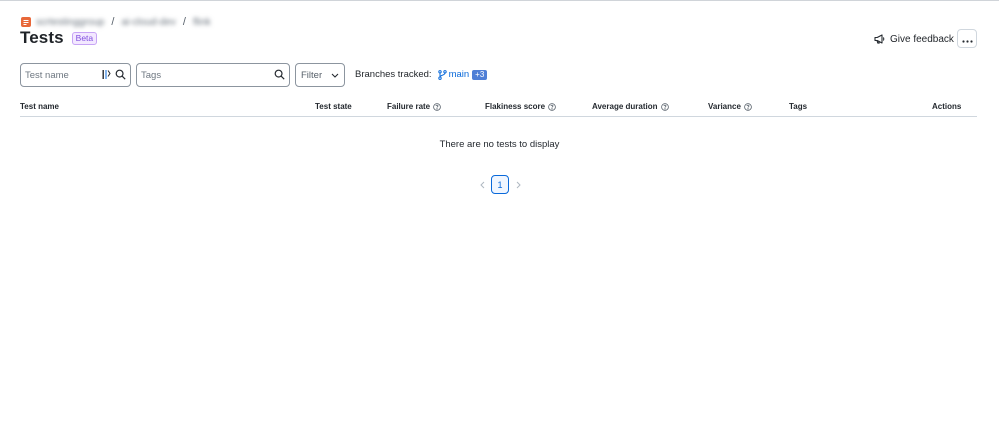 This screenshot has height=432, width=999. What do you see at coordinates (148, 22) in the screenshot?
I see `breadcrumb-project: ai-cloud-dev` at bounding box center [148, 22].